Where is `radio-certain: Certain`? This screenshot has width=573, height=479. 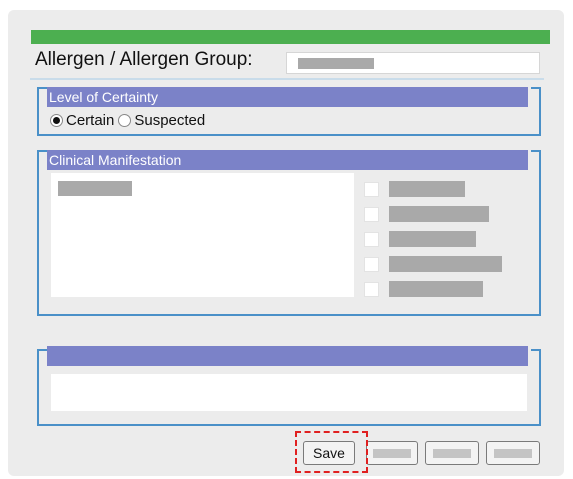
radio-certain: Certain is located at coordinates (82, 120).